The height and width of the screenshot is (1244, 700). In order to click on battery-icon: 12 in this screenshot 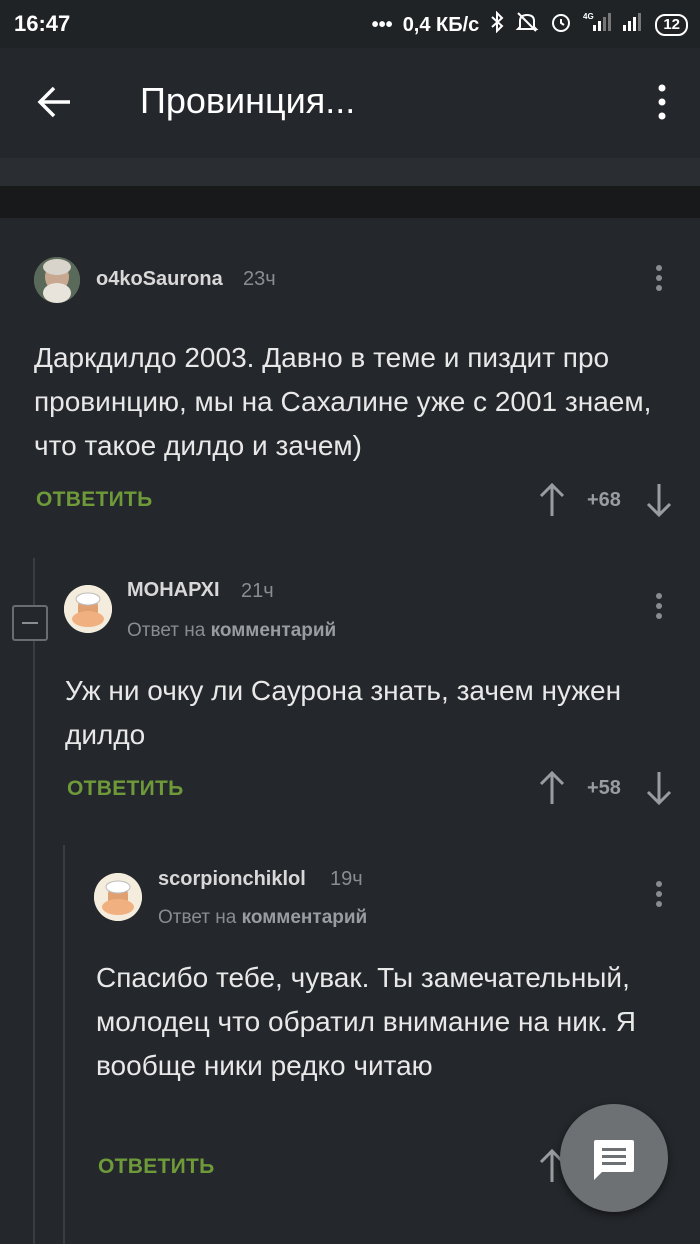, I will do `click(671, 25)`.